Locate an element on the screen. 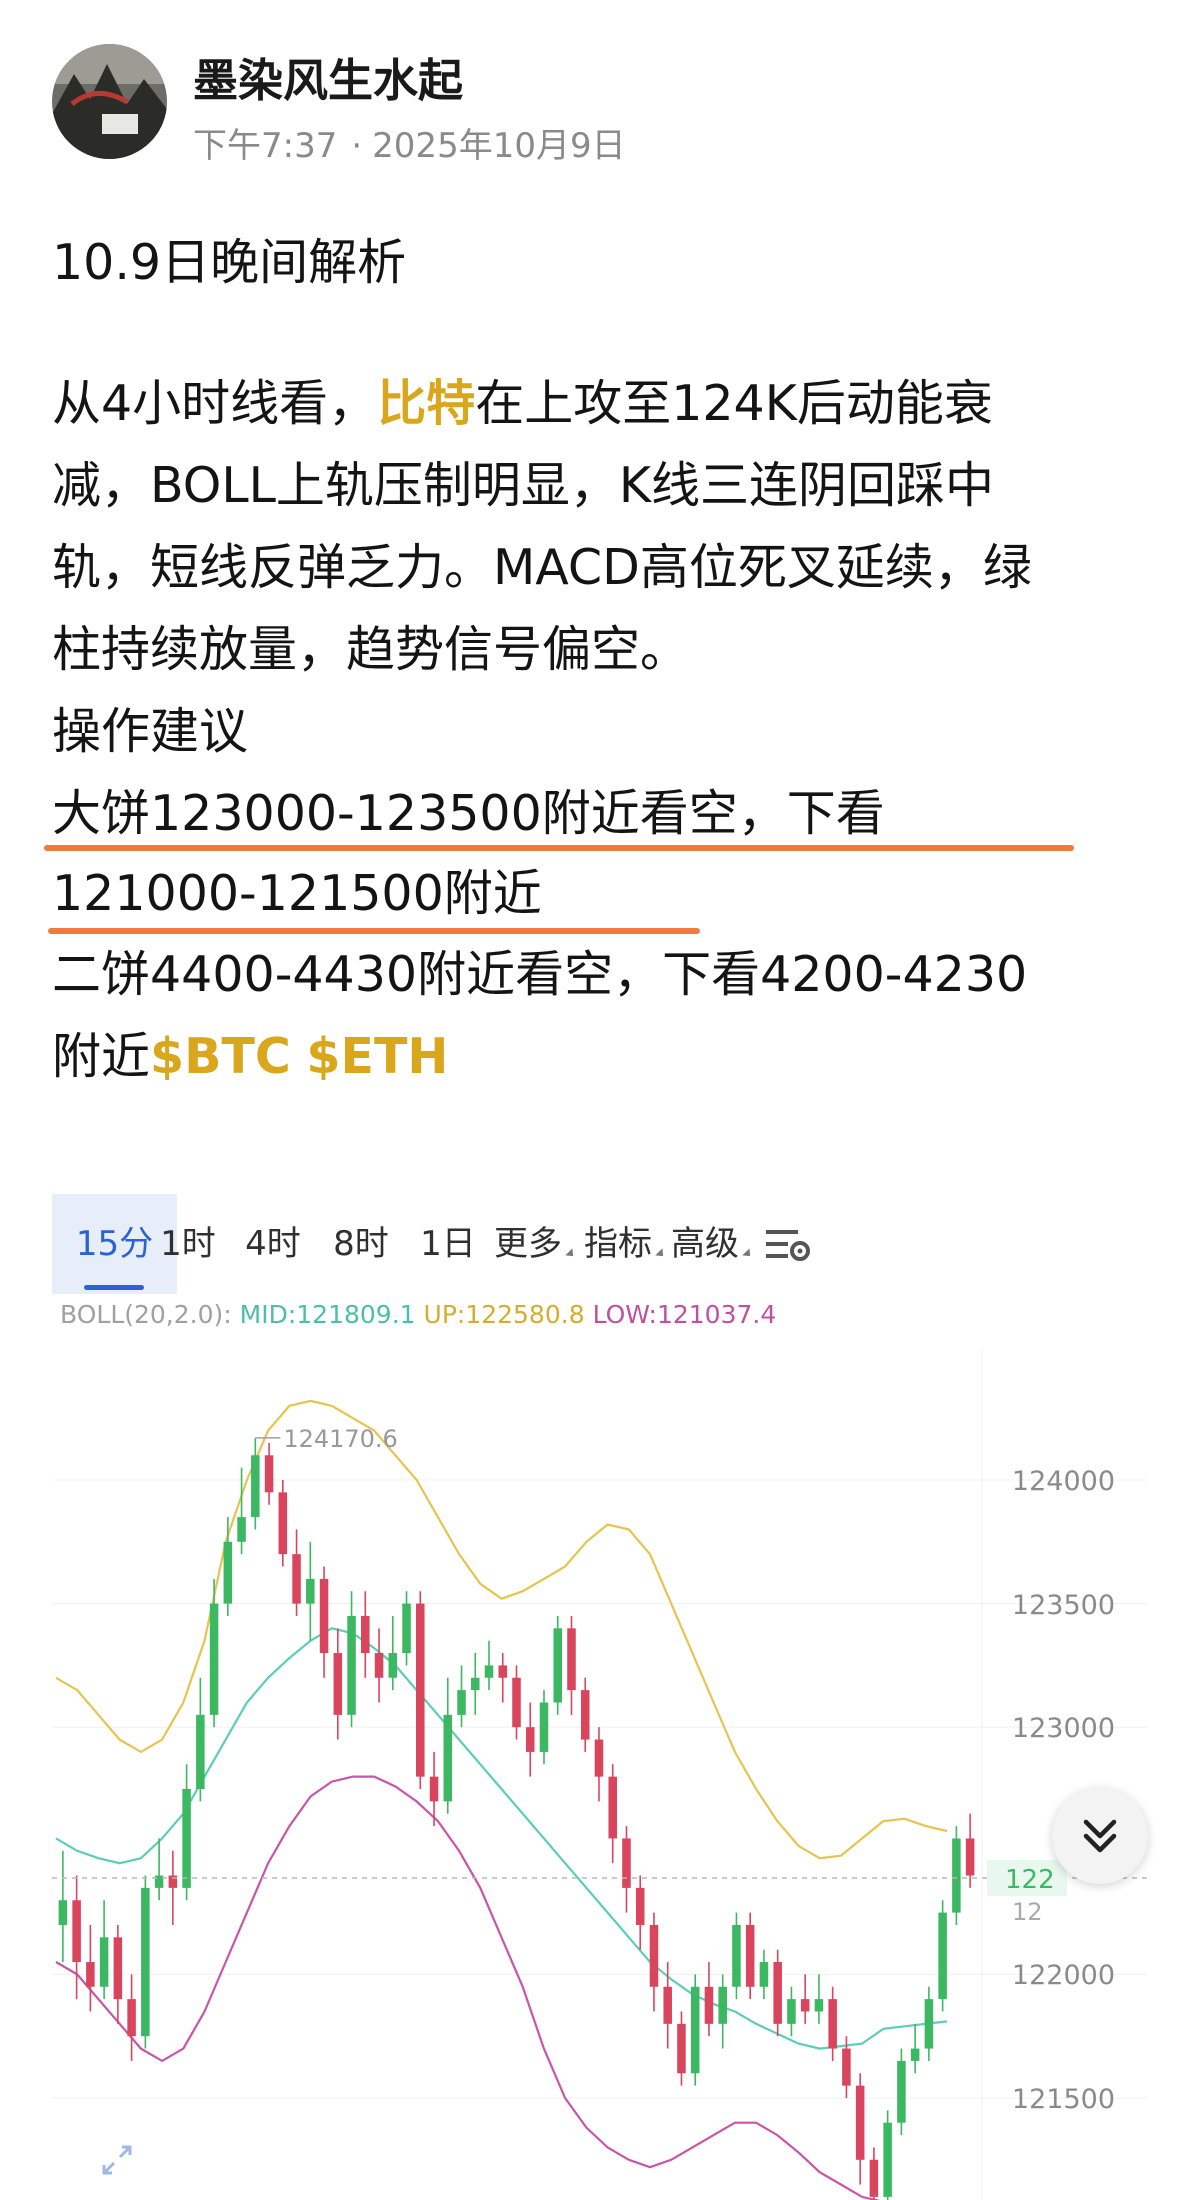 Image resolution: width=1199 pixels, height=2200 pixels. eth-advice-line: 二饼4400-4430附近看空，下看4200-4230 is located at coordinates (540, 974).